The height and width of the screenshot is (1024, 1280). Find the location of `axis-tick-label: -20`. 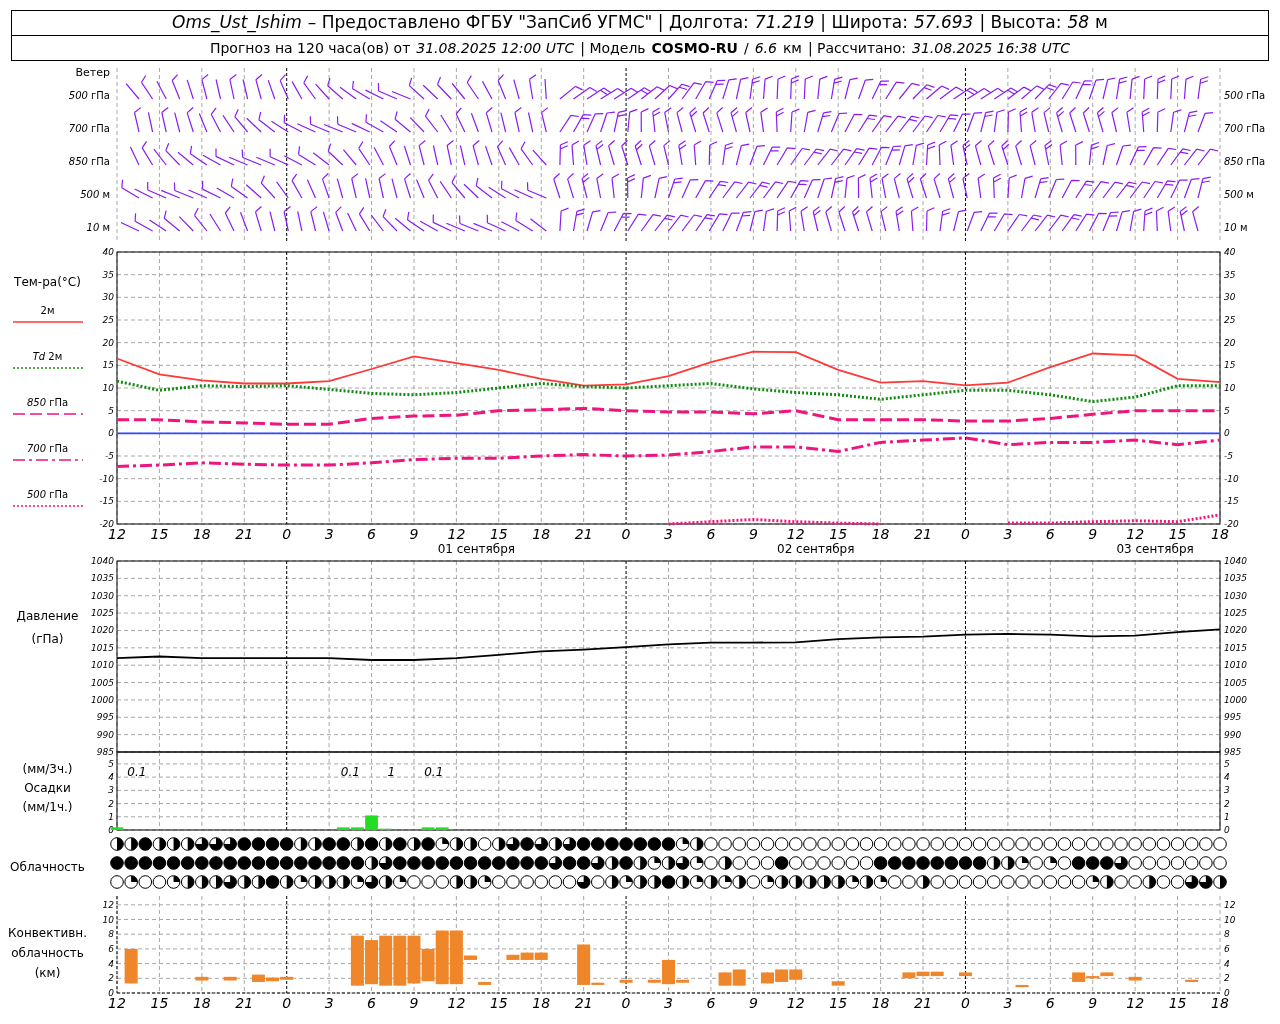

axis-tick-label: -20 is located at coordinates (1231, 524).